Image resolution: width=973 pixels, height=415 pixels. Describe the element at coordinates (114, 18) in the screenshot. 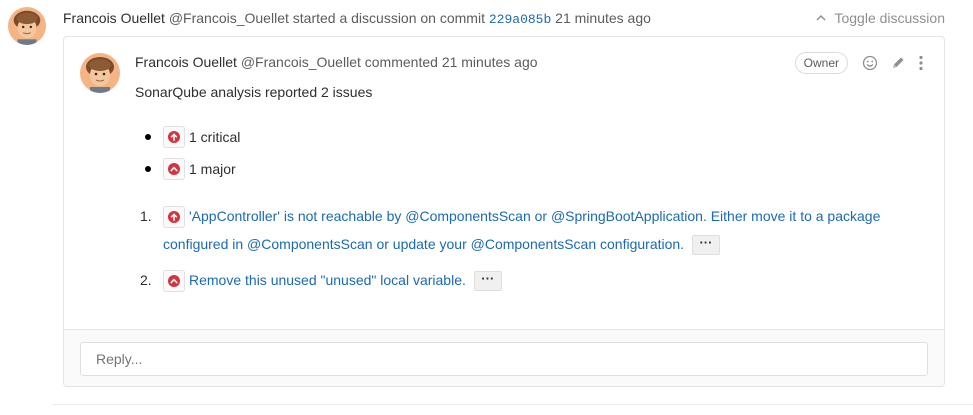

I see `discussion-author-name: Francois Ouellet` at that location.